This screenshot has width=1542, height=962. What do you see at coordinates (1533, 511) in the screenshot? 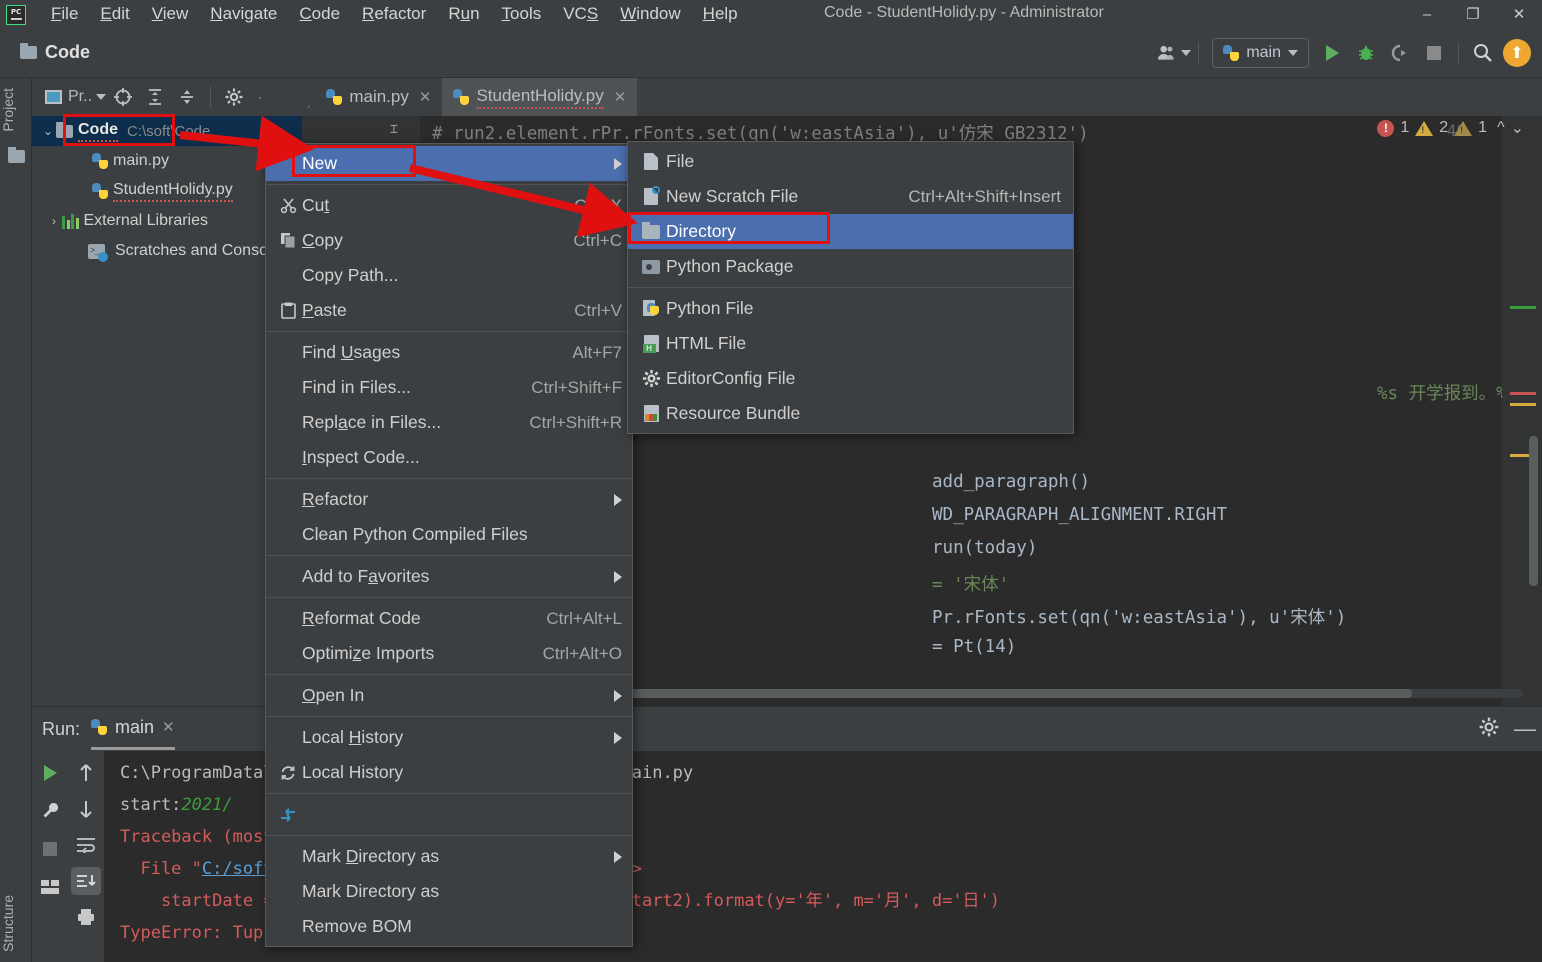
I see `editor-vertical-scrollbar` at bounding box center [1533, 511].